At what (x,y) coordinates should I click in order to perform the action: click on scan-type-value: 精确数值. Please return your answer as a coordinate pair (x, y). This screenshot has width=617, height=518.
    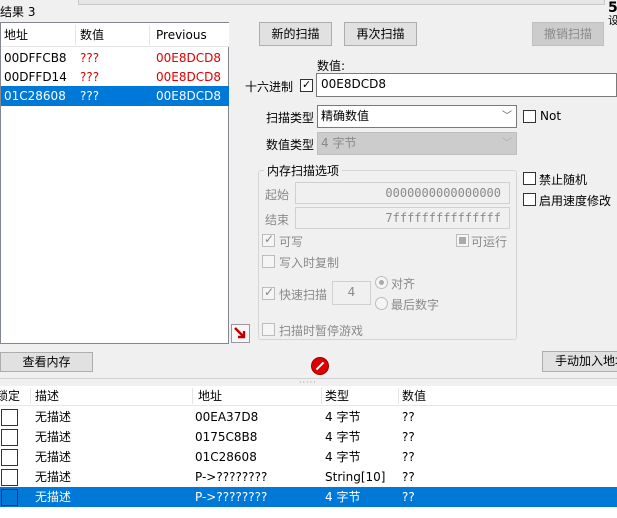
    Looking at the image, I should click on (345, 116).